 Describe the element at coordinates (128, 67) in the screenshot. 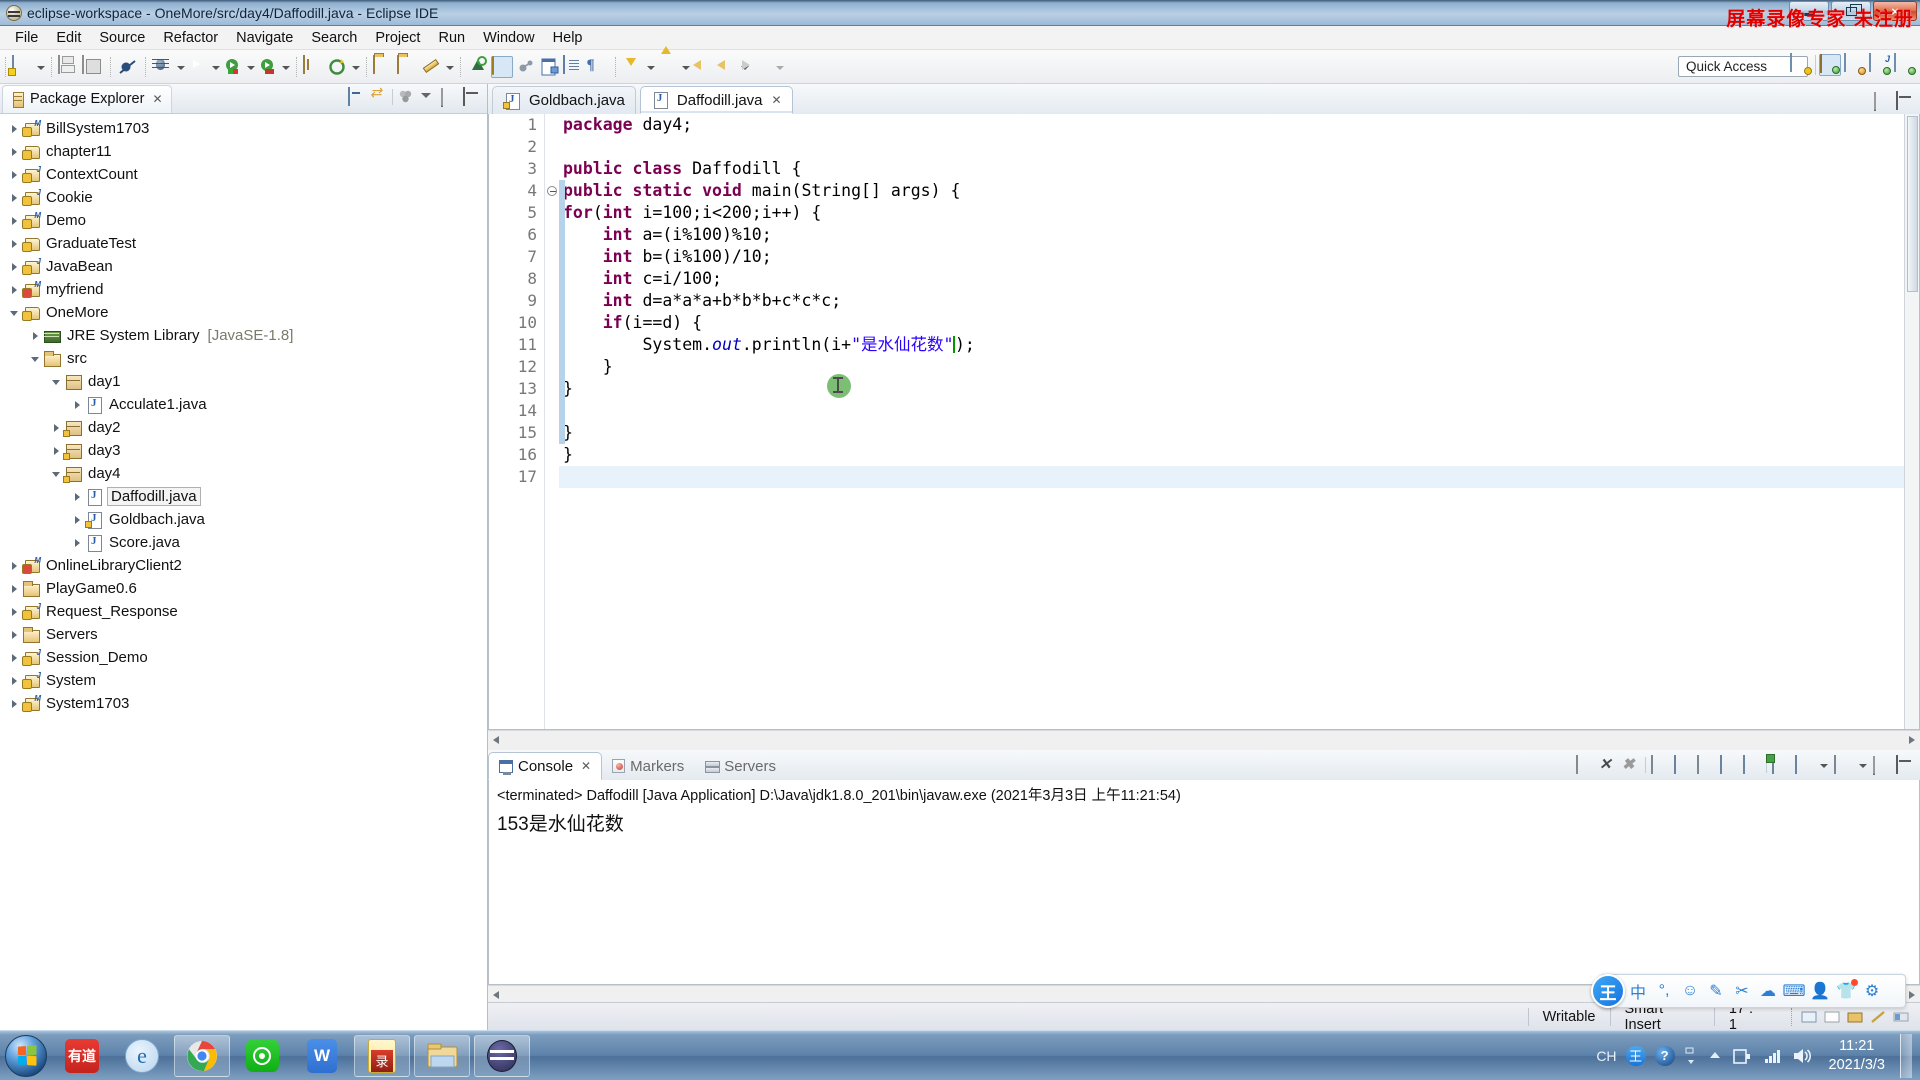

I see `skip-breakpoints-icon` at that location.